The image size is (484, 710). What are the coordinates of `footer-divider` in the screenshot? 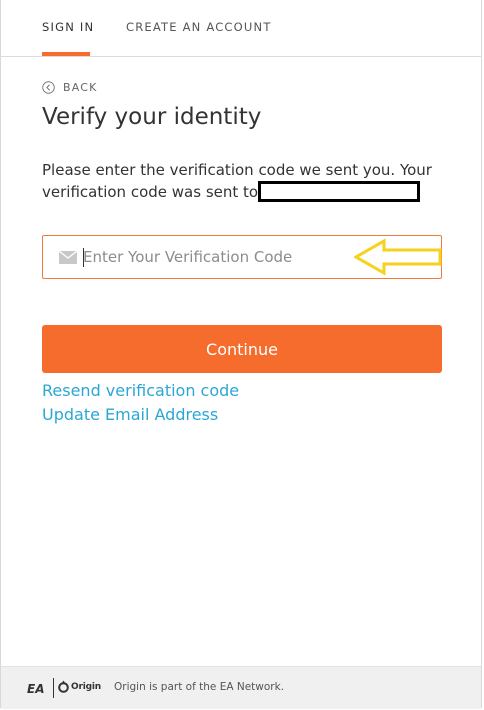 It's located at (53, 688).